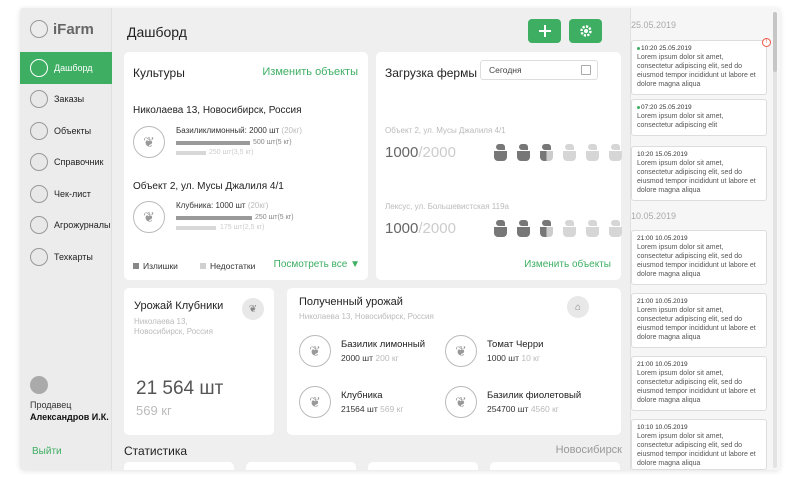 This screenshot has width=800, height=480. Describe the element at coordinates (578, 307) in the screenshot. I see `home-icon: ⌂` at that location.